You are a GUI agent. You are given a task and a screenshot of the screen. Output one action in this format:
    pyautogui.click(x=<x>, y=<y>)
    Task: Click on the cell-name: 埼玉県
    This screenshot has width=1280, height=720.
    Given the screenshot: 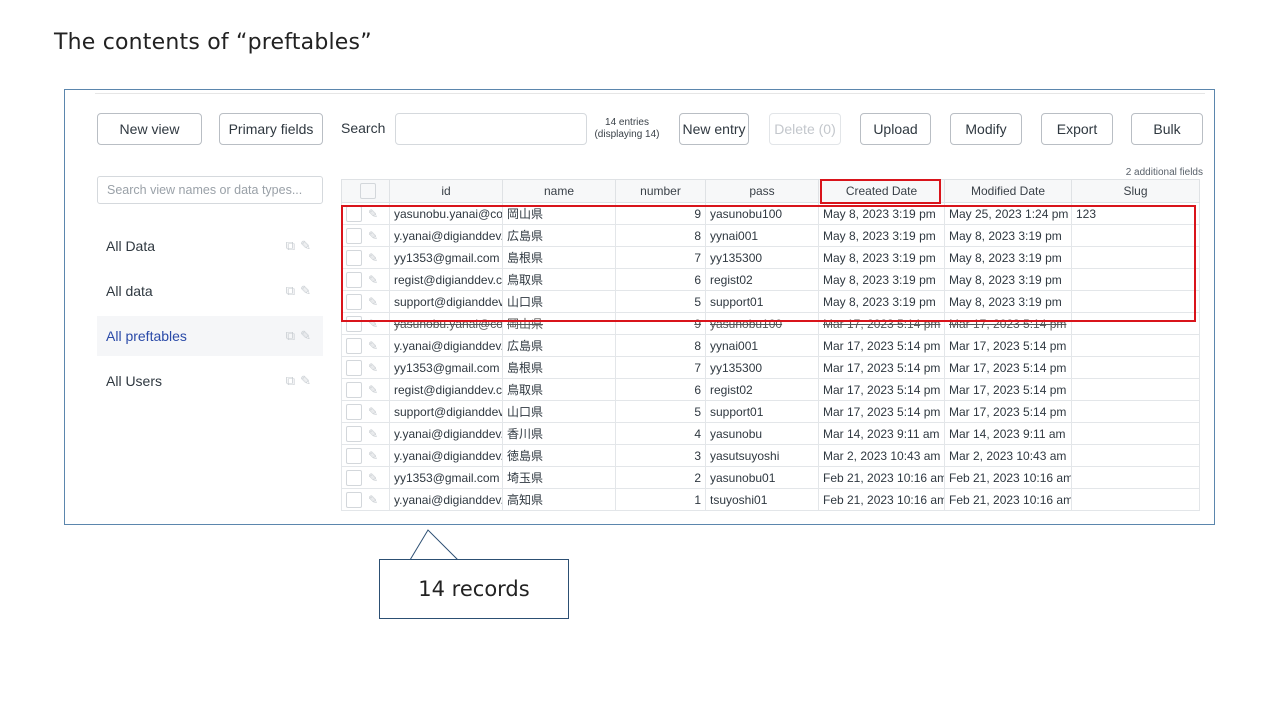 What is the action you would take?
    pyautogui.click(x=559, y=477)
    